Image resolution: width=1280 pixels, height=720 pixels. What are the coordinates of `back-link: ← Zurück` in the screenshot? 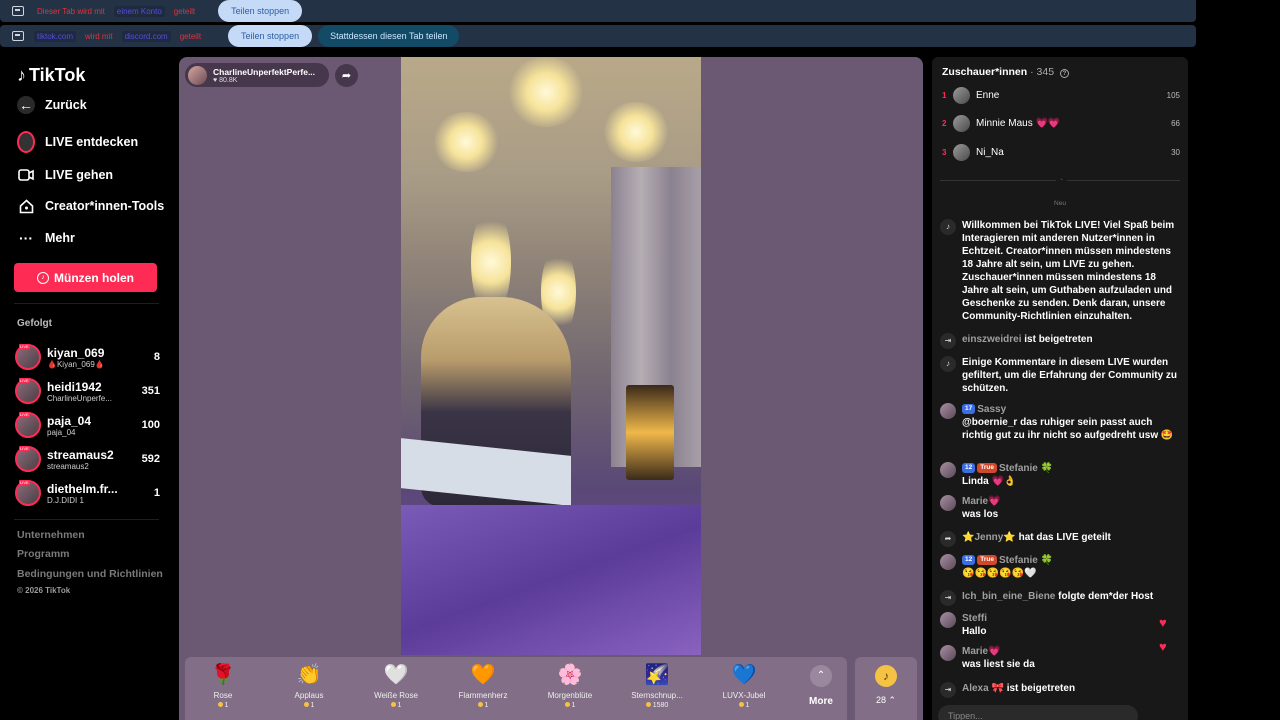 It's located at (52, 105).